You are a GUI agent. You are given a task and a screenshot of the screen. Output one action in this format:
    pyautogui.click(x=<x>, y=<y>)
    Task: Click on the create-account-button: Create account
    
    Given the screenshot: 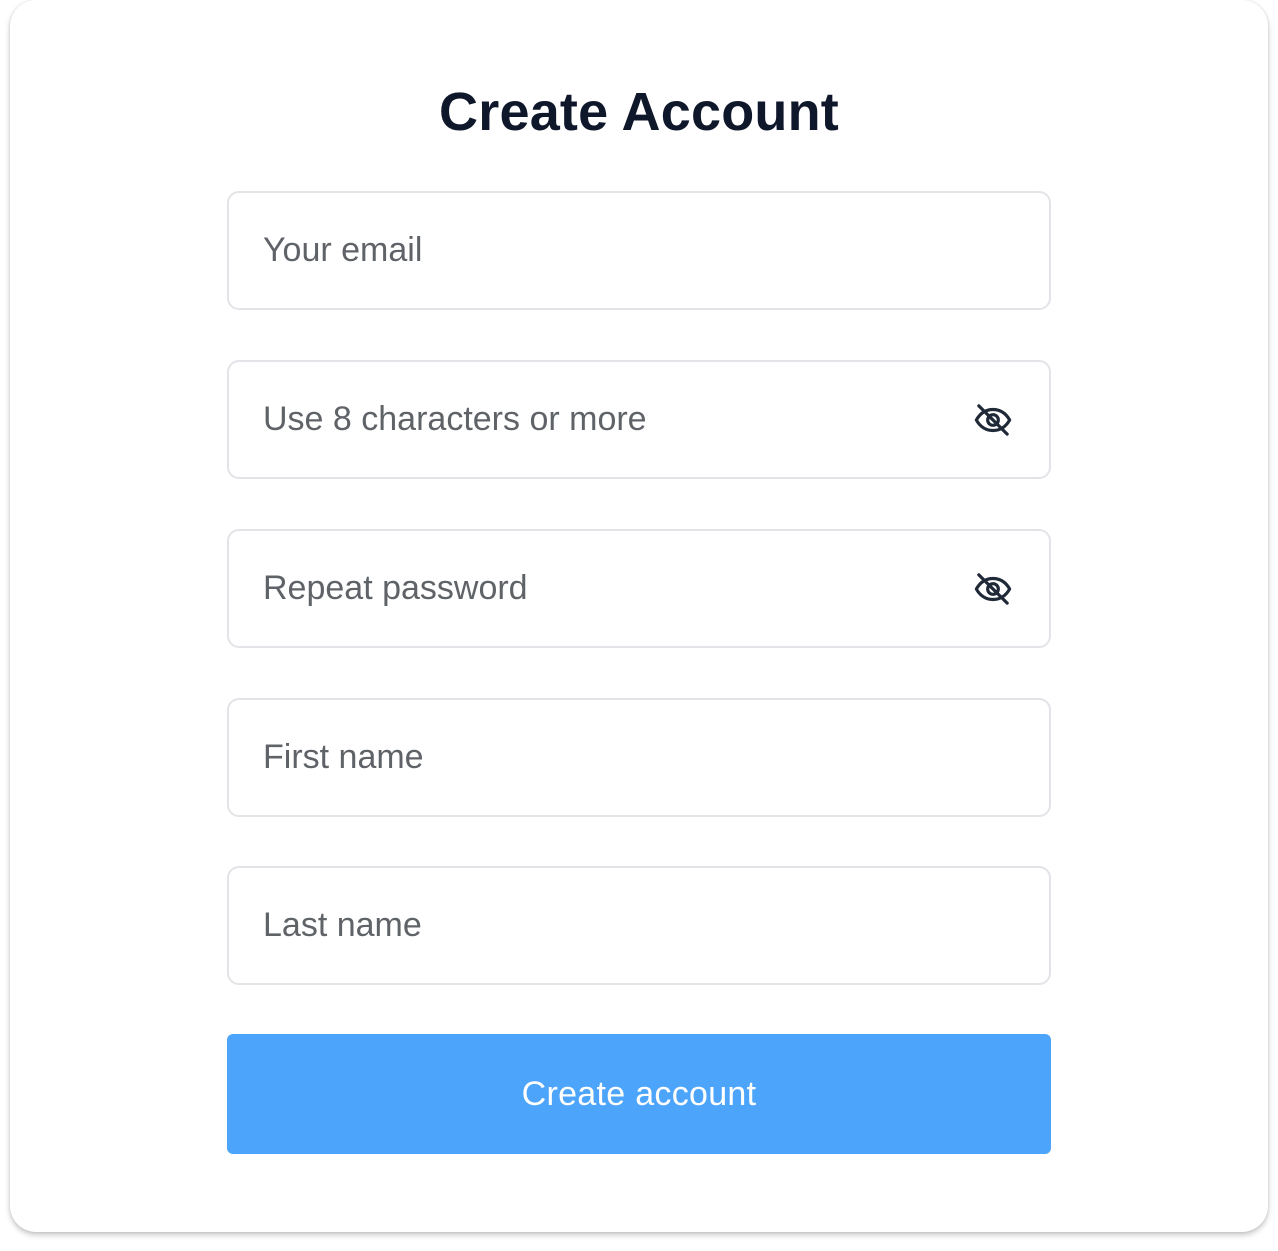 What is the action you would take?
    pyautogui.click(x=639, y=1094)
    